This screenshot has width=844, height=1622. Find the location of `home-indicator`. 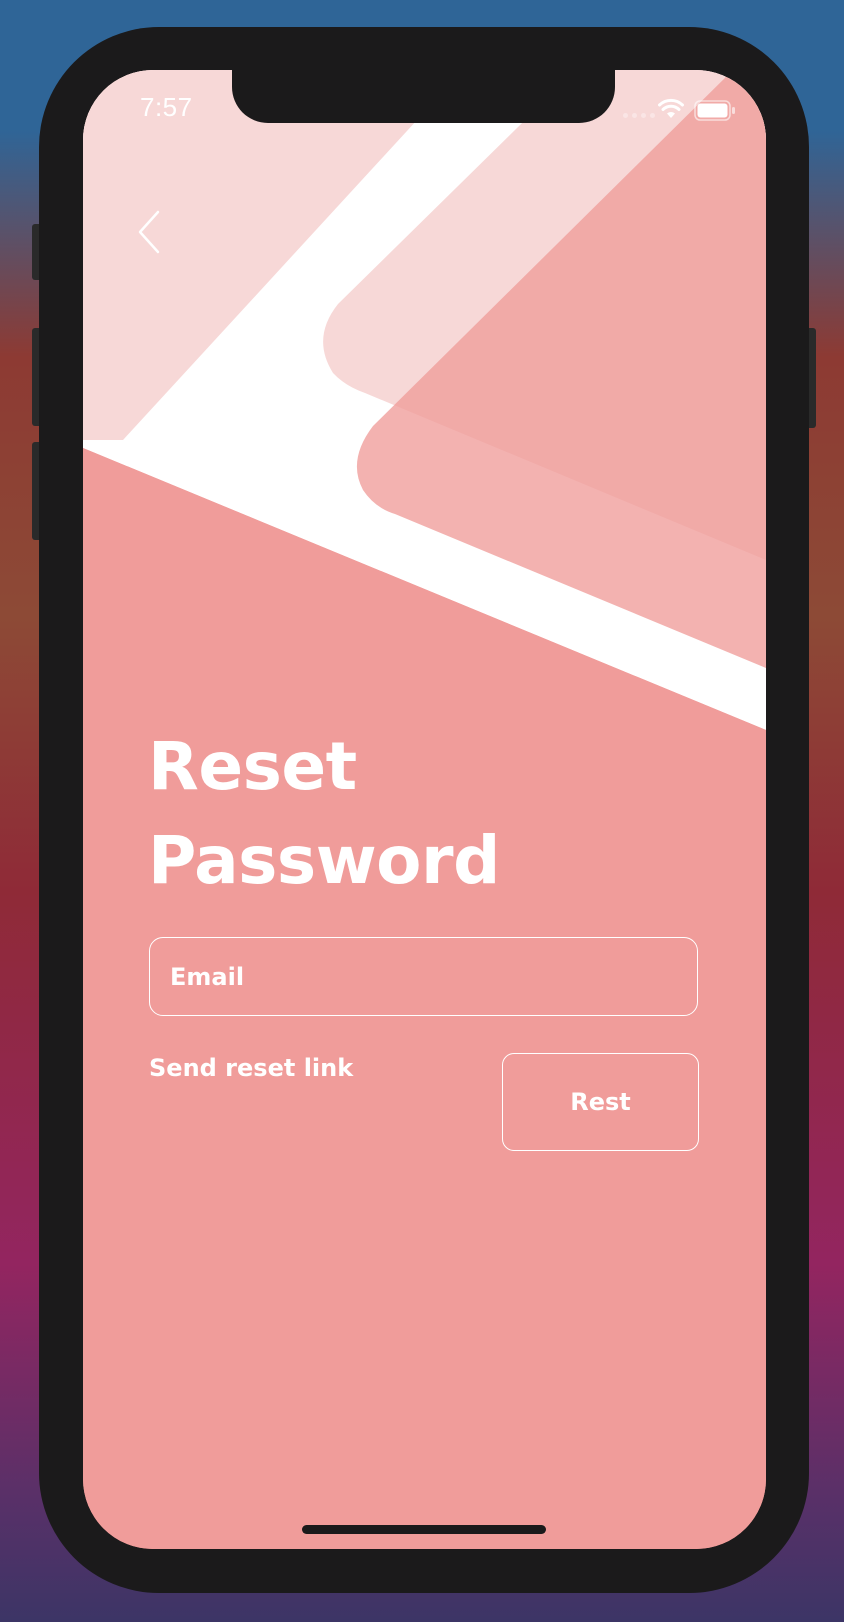

home-indicator is located at coordinates (424, 1529).